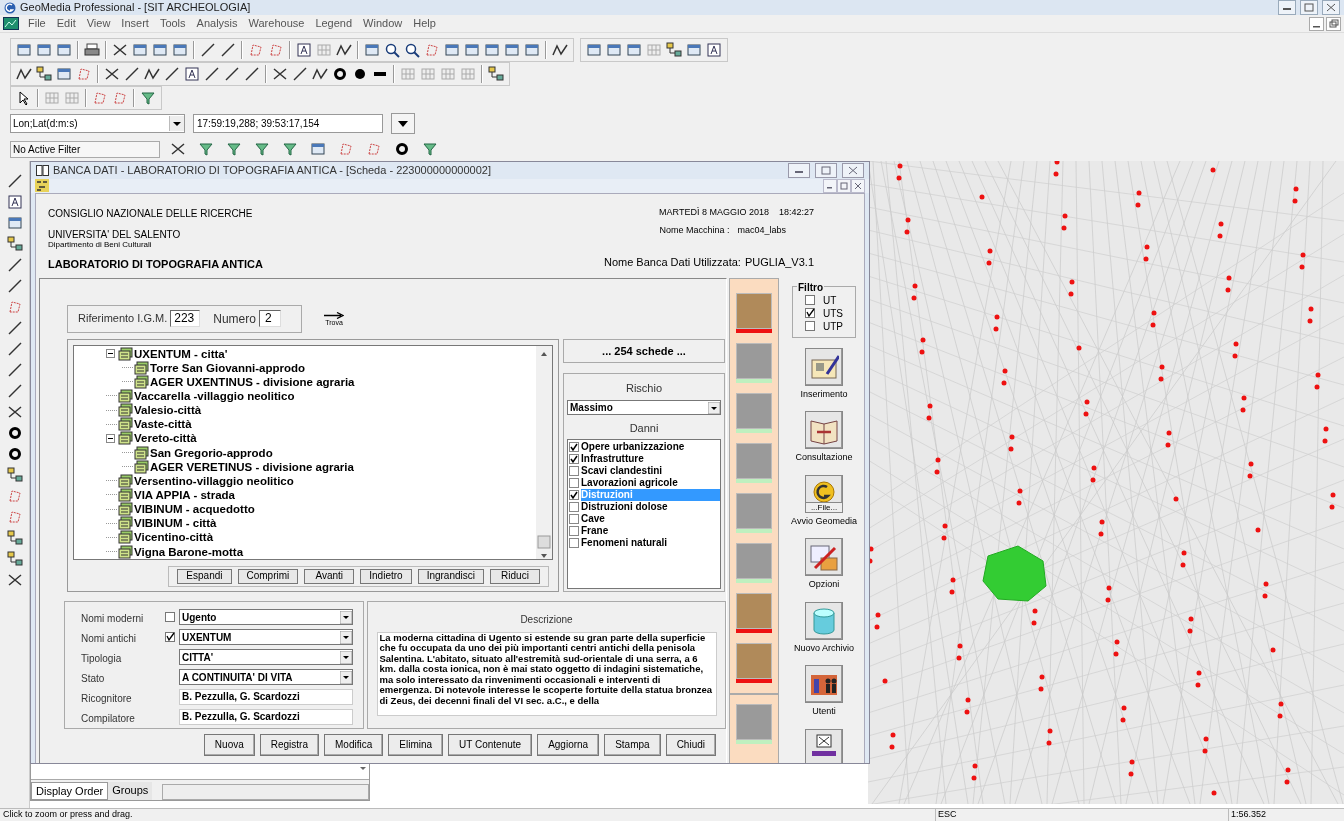 The height and width of the screenshot is (821, 1344). Describe the element at coordinates (229, 744) in the screenshot. I see `action-button: Nuova` at that location.